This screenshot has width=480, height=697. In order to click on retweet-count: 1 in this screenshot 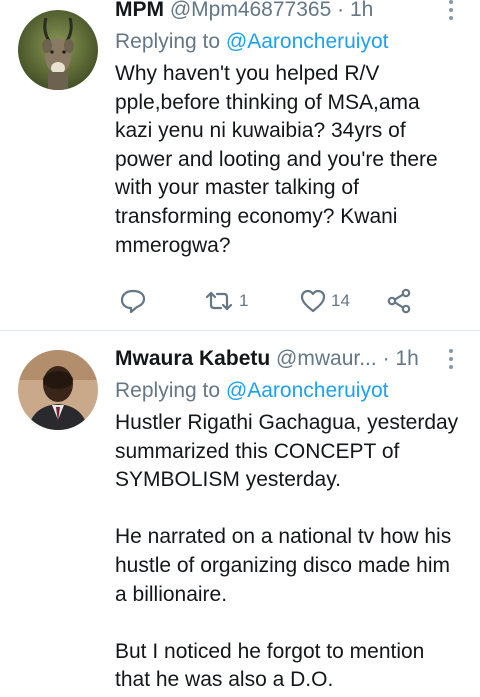, I will do `click(244, 300)`.